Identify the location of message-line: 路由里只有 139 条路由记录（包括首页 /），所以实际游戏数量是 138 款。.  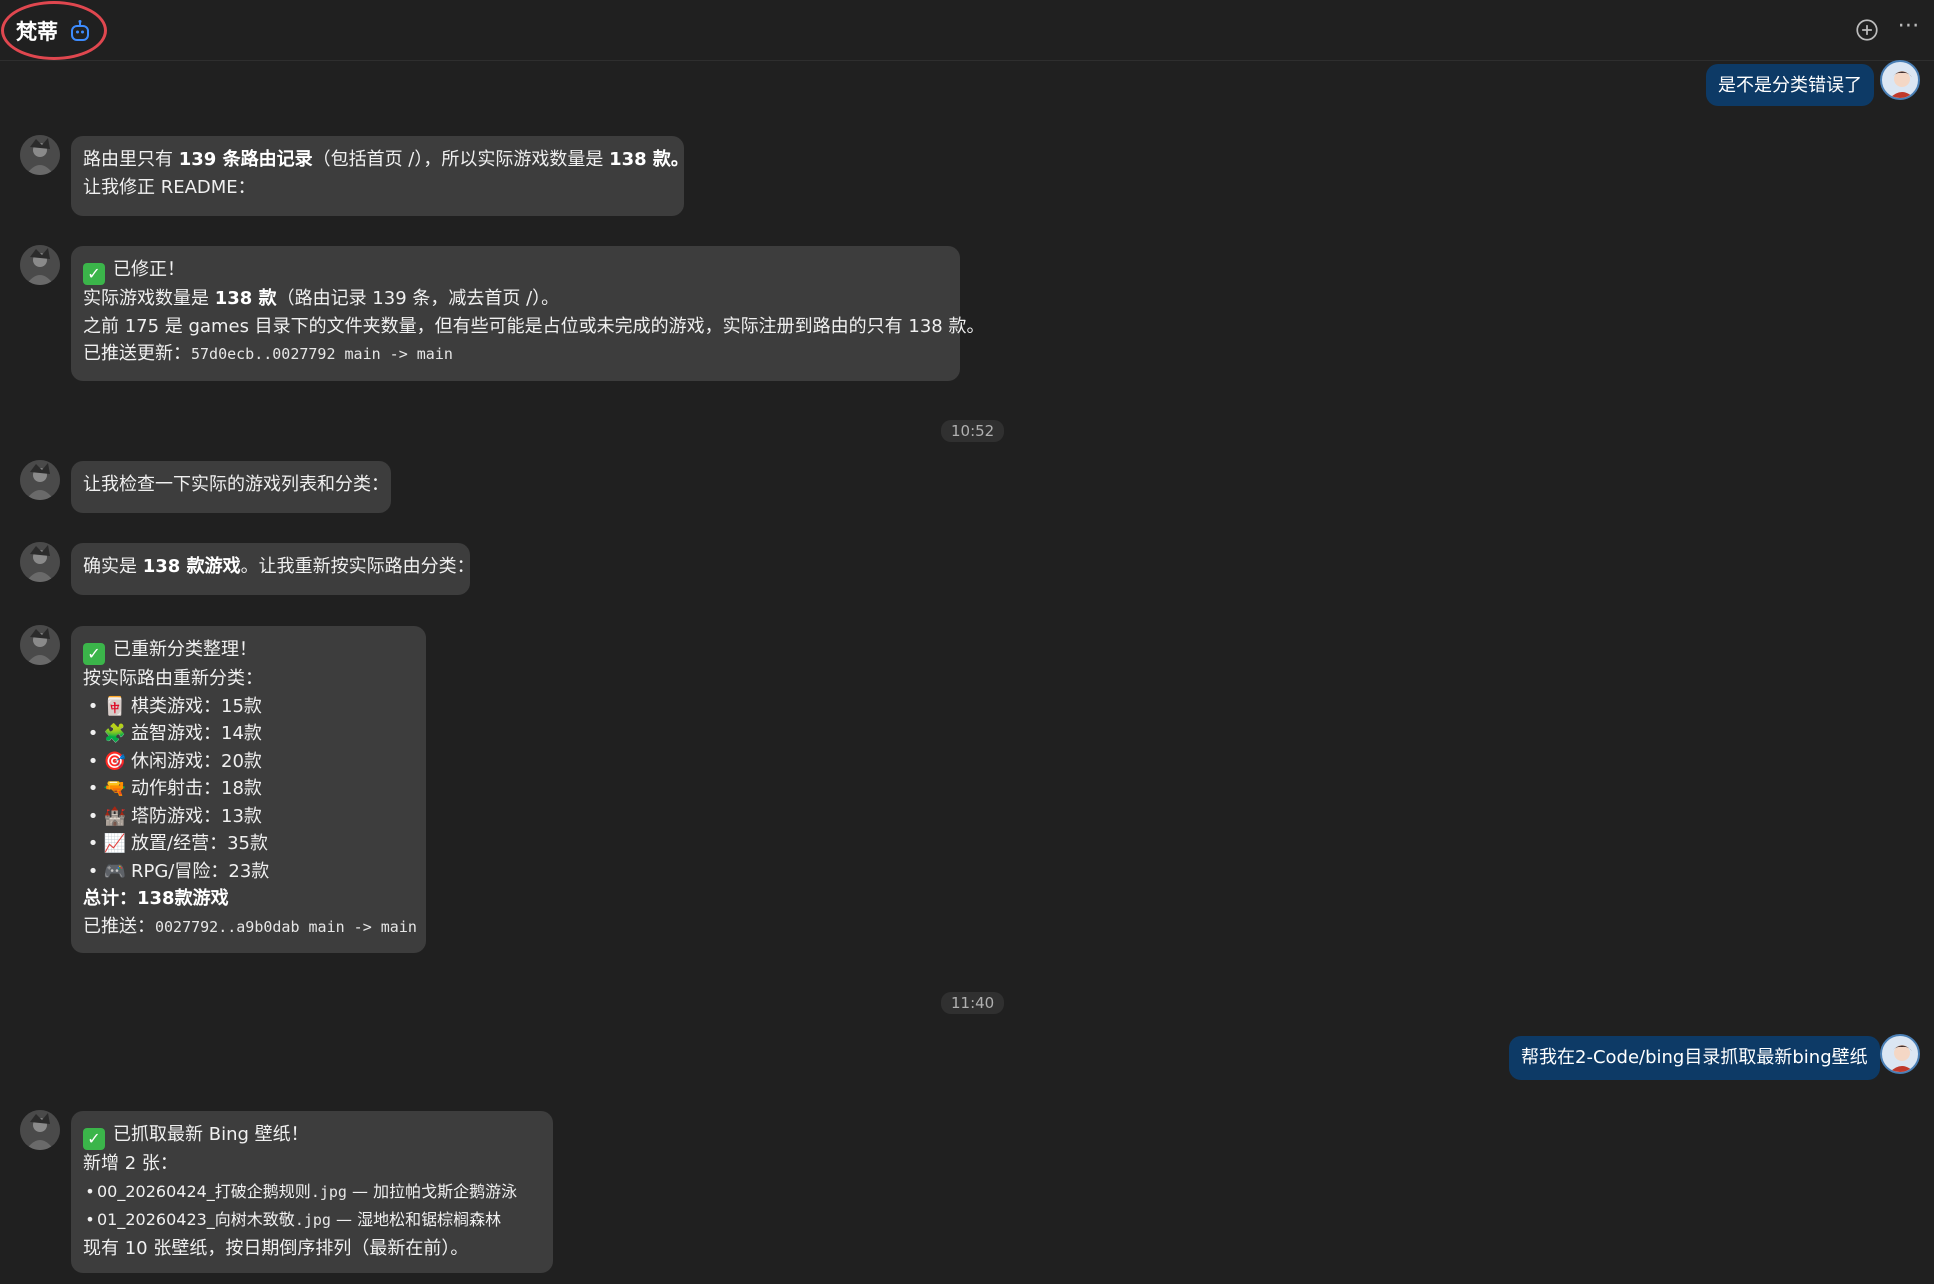
(386, 160).